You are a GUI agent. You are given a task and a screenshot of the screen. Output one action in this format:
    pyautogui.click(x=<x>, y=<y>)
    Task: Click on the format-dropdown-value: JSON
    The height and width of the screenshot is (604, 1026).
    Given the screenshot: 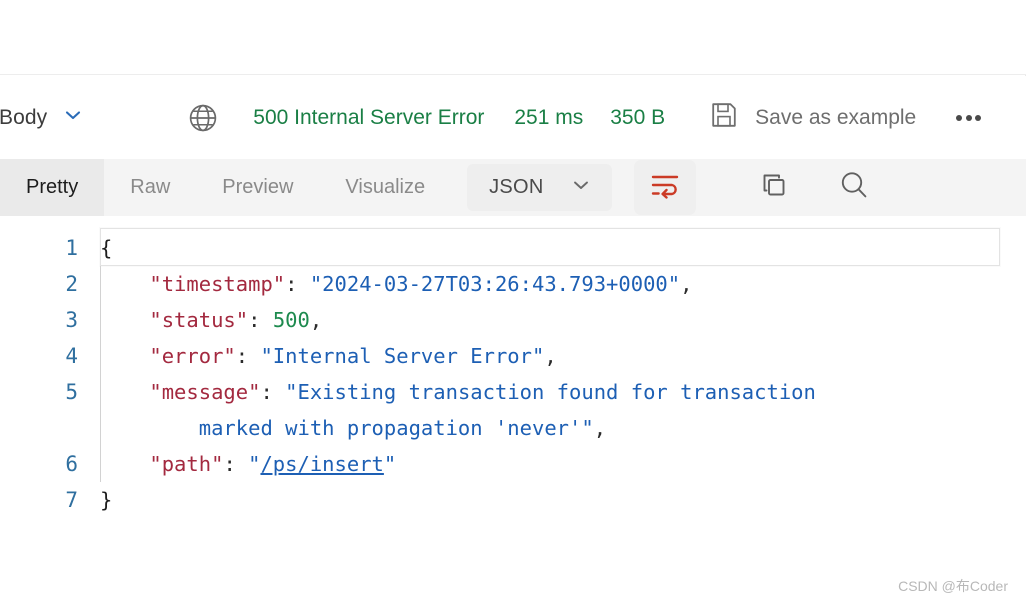 What is the action you would take?
    pyautogui.click(x=516, y=187)
    